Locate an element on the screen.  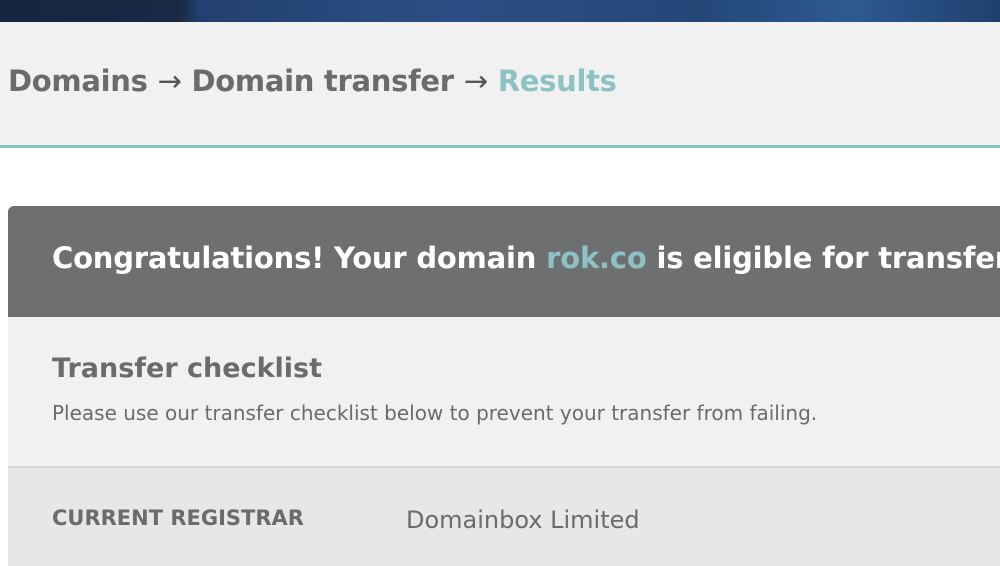
top-banner-image is located at coordinates (500, 11).